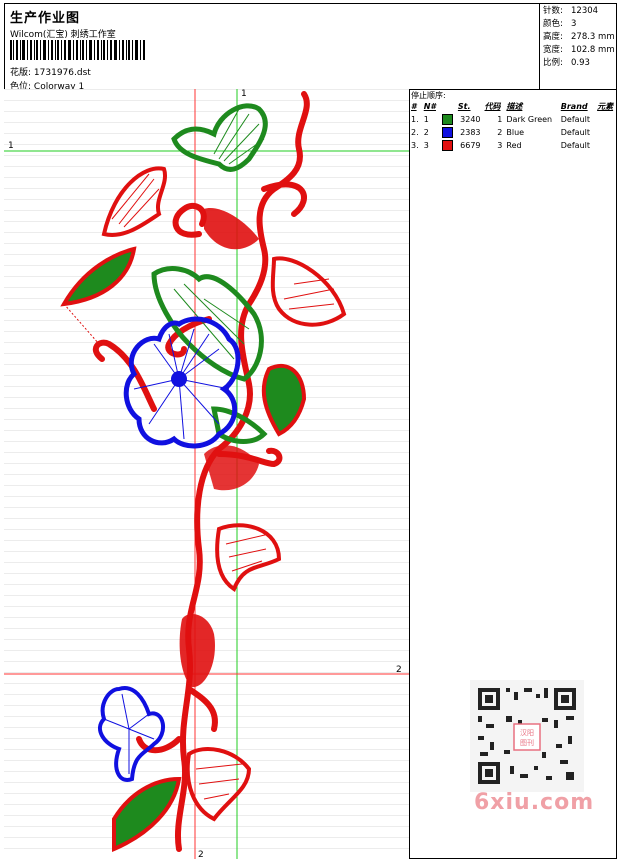 The image size is (620, 861). Describe the element at coordinates (492, 106) in the screenshot. I see `col-code: 代码` at that location.